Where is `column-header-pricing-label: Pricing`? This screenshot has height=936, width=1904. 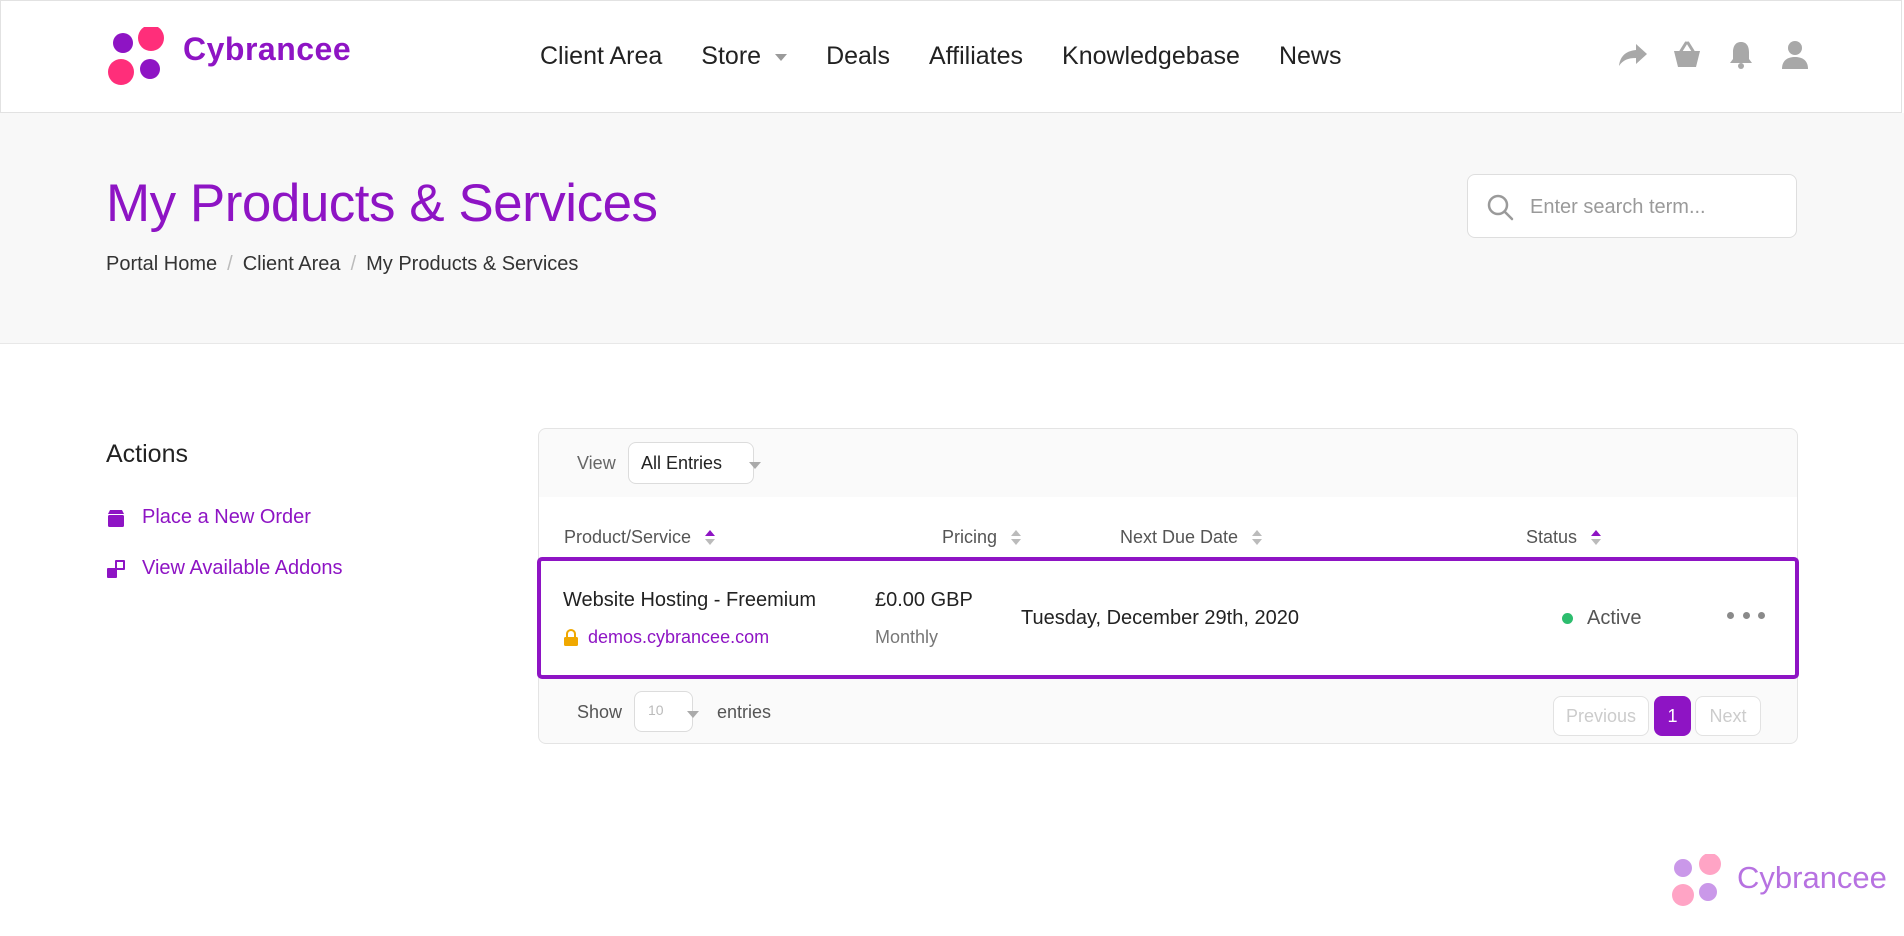 column-header-pricing-label: Pricing is located at coordinates (970, 537).